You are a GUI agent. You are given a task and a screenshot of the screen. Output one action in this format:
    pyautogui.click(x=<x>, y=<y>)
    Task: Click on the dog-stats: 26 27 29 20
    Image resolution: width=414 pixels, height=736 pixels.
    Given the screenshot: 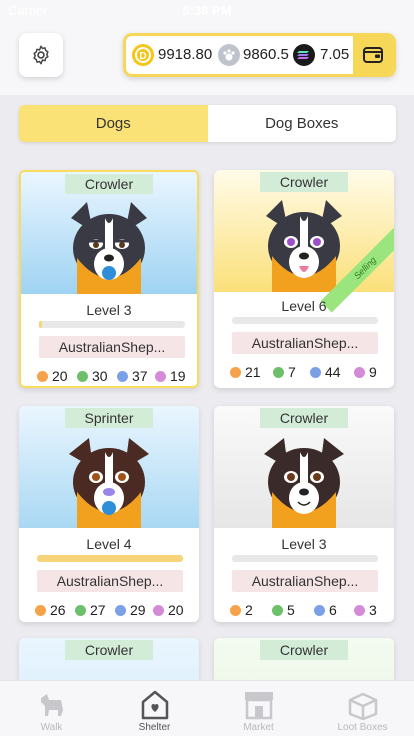 What is the action you would take?
    pyautogui.click(x=110, y=610)
    